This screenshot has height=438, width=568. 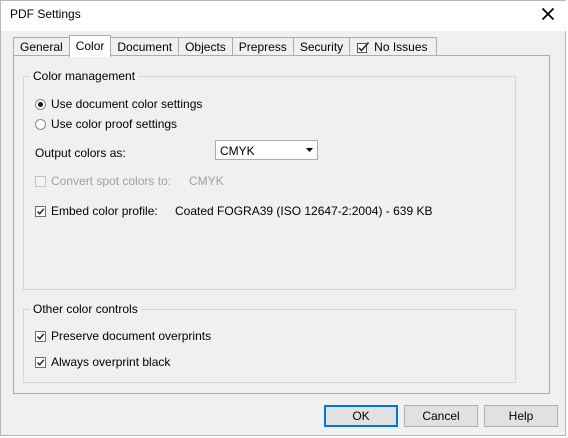 I want to click on always-overprint-black-checkbox: Always overprint black, so click(x=102, y=362).